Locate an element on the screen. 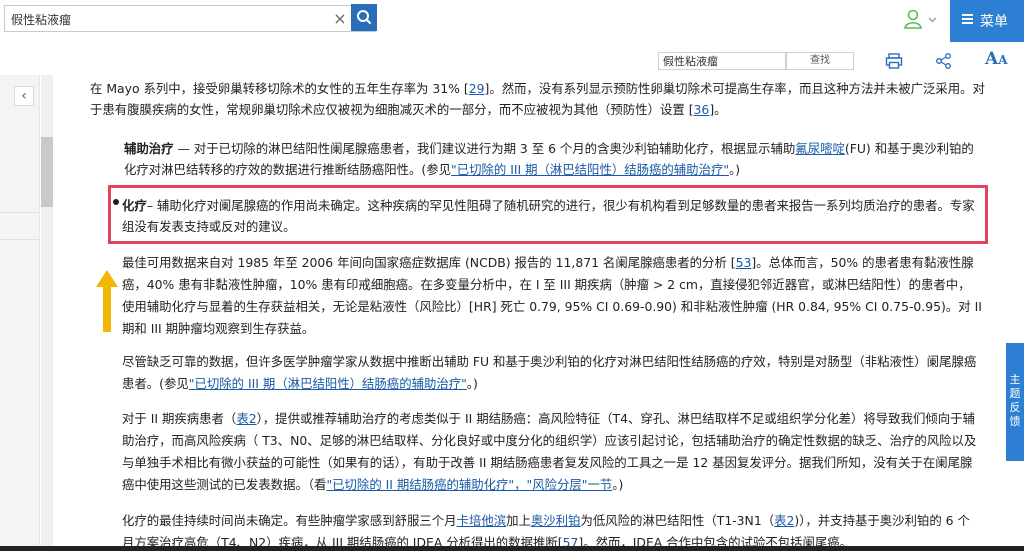 The image size is (1024, 554). text: 加上 is located at coordinates (518, 520).